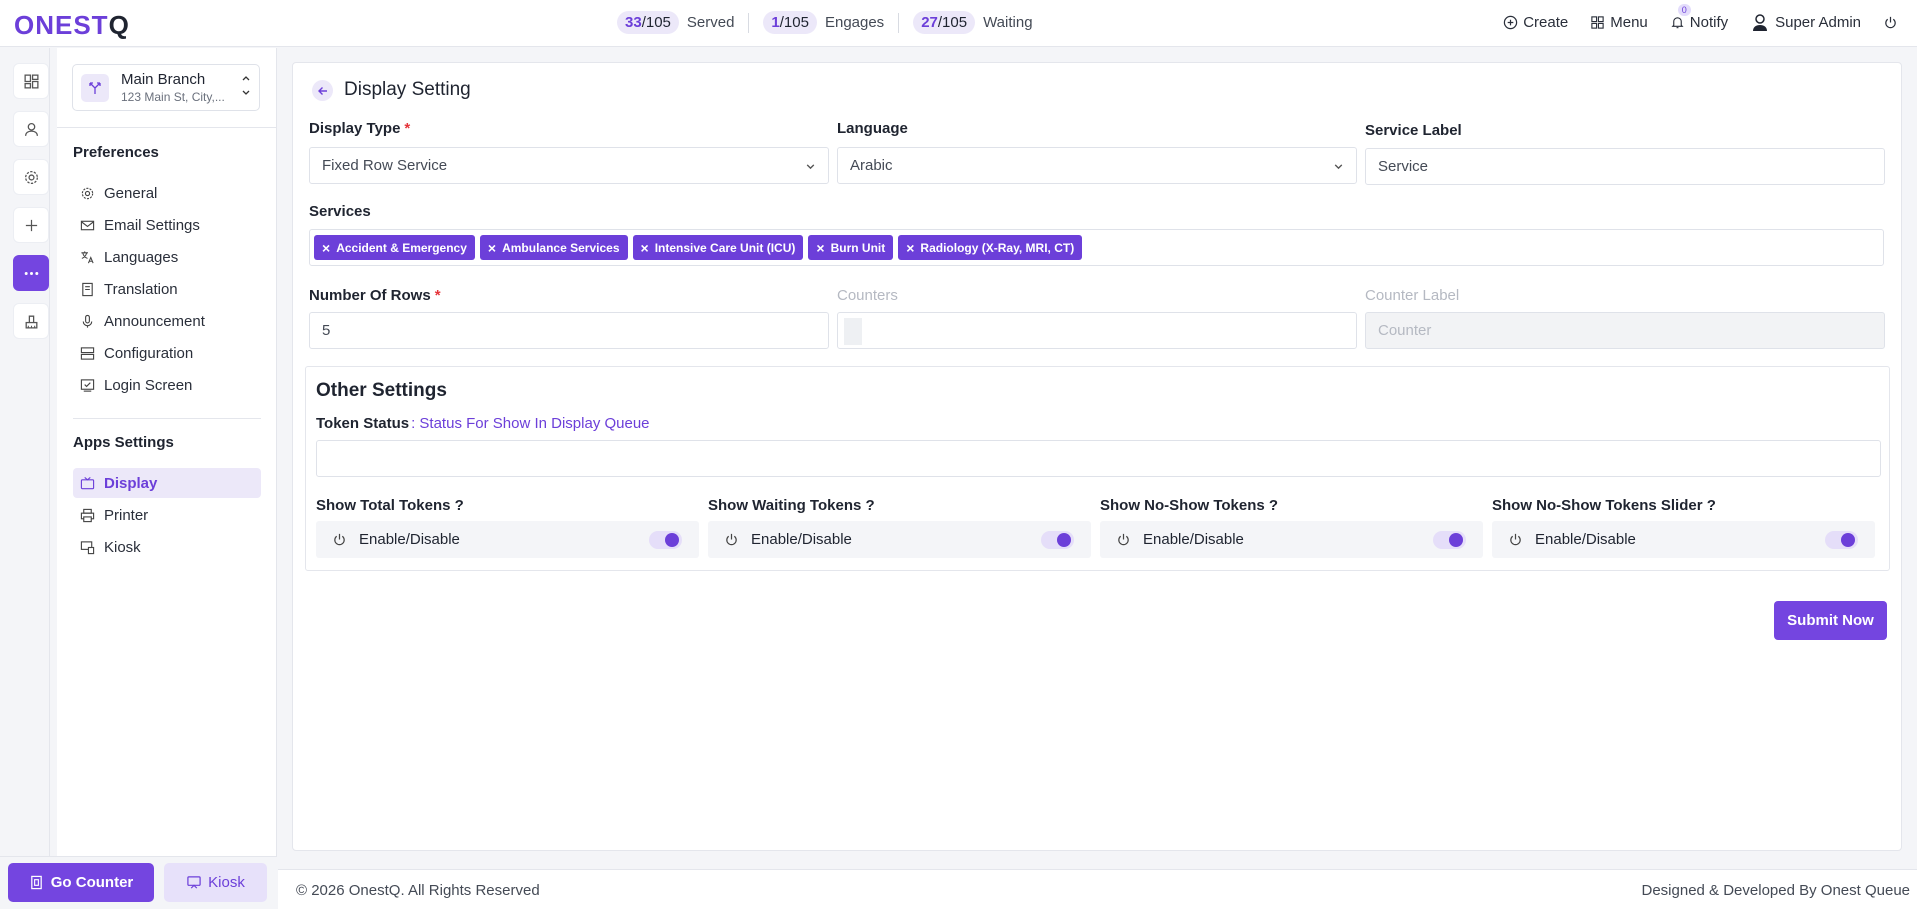 This screenshot has height=909, width=1917. Describe the element at coordinates (1413, 130) in the screenshot. I see `service-label-label: Service Label` at that location.